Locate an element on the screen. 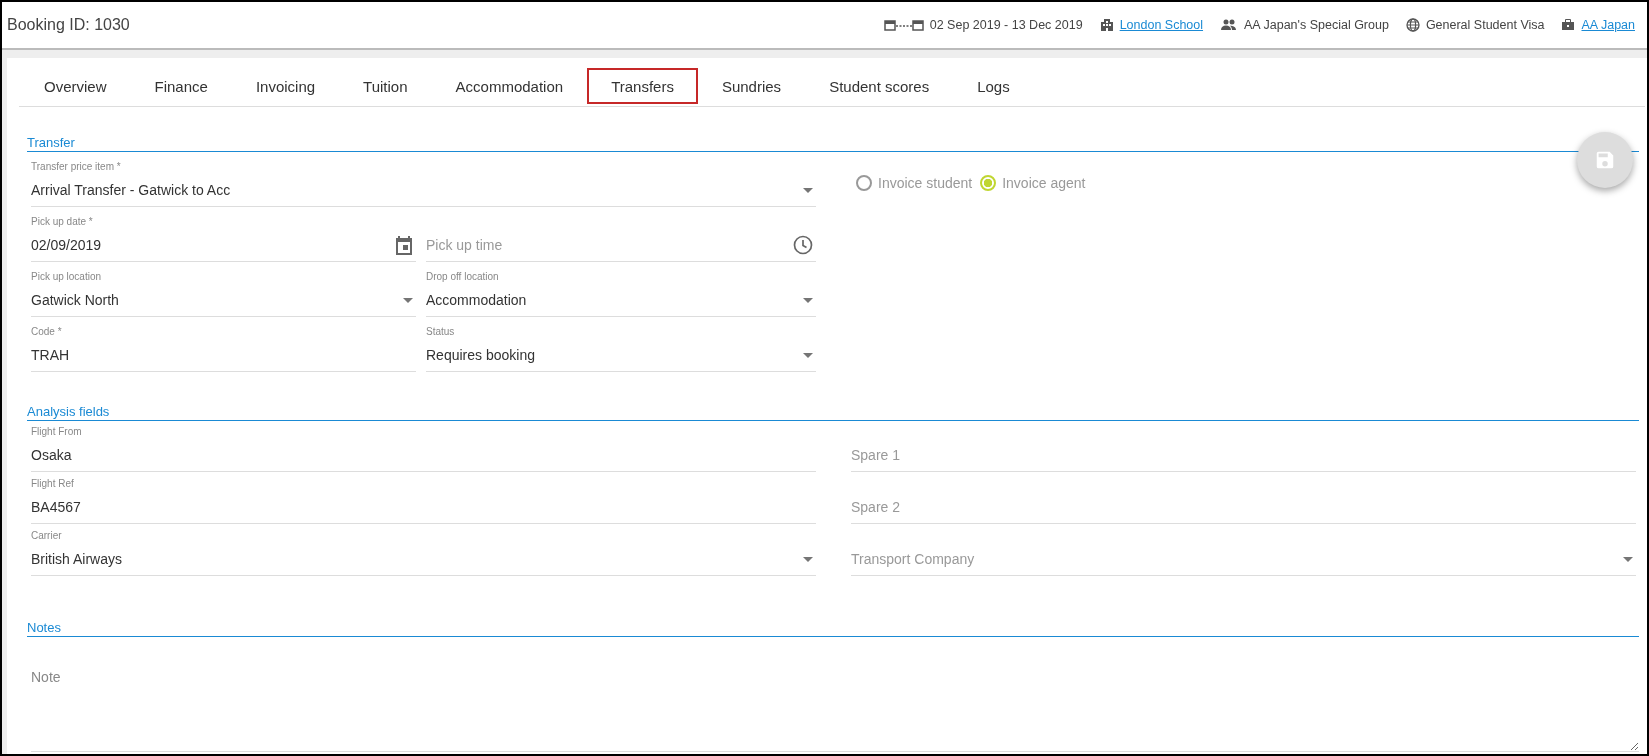 The height and width of the screenshot is (756, 1649). section-title: Notes is located at coordinates (833, 628).